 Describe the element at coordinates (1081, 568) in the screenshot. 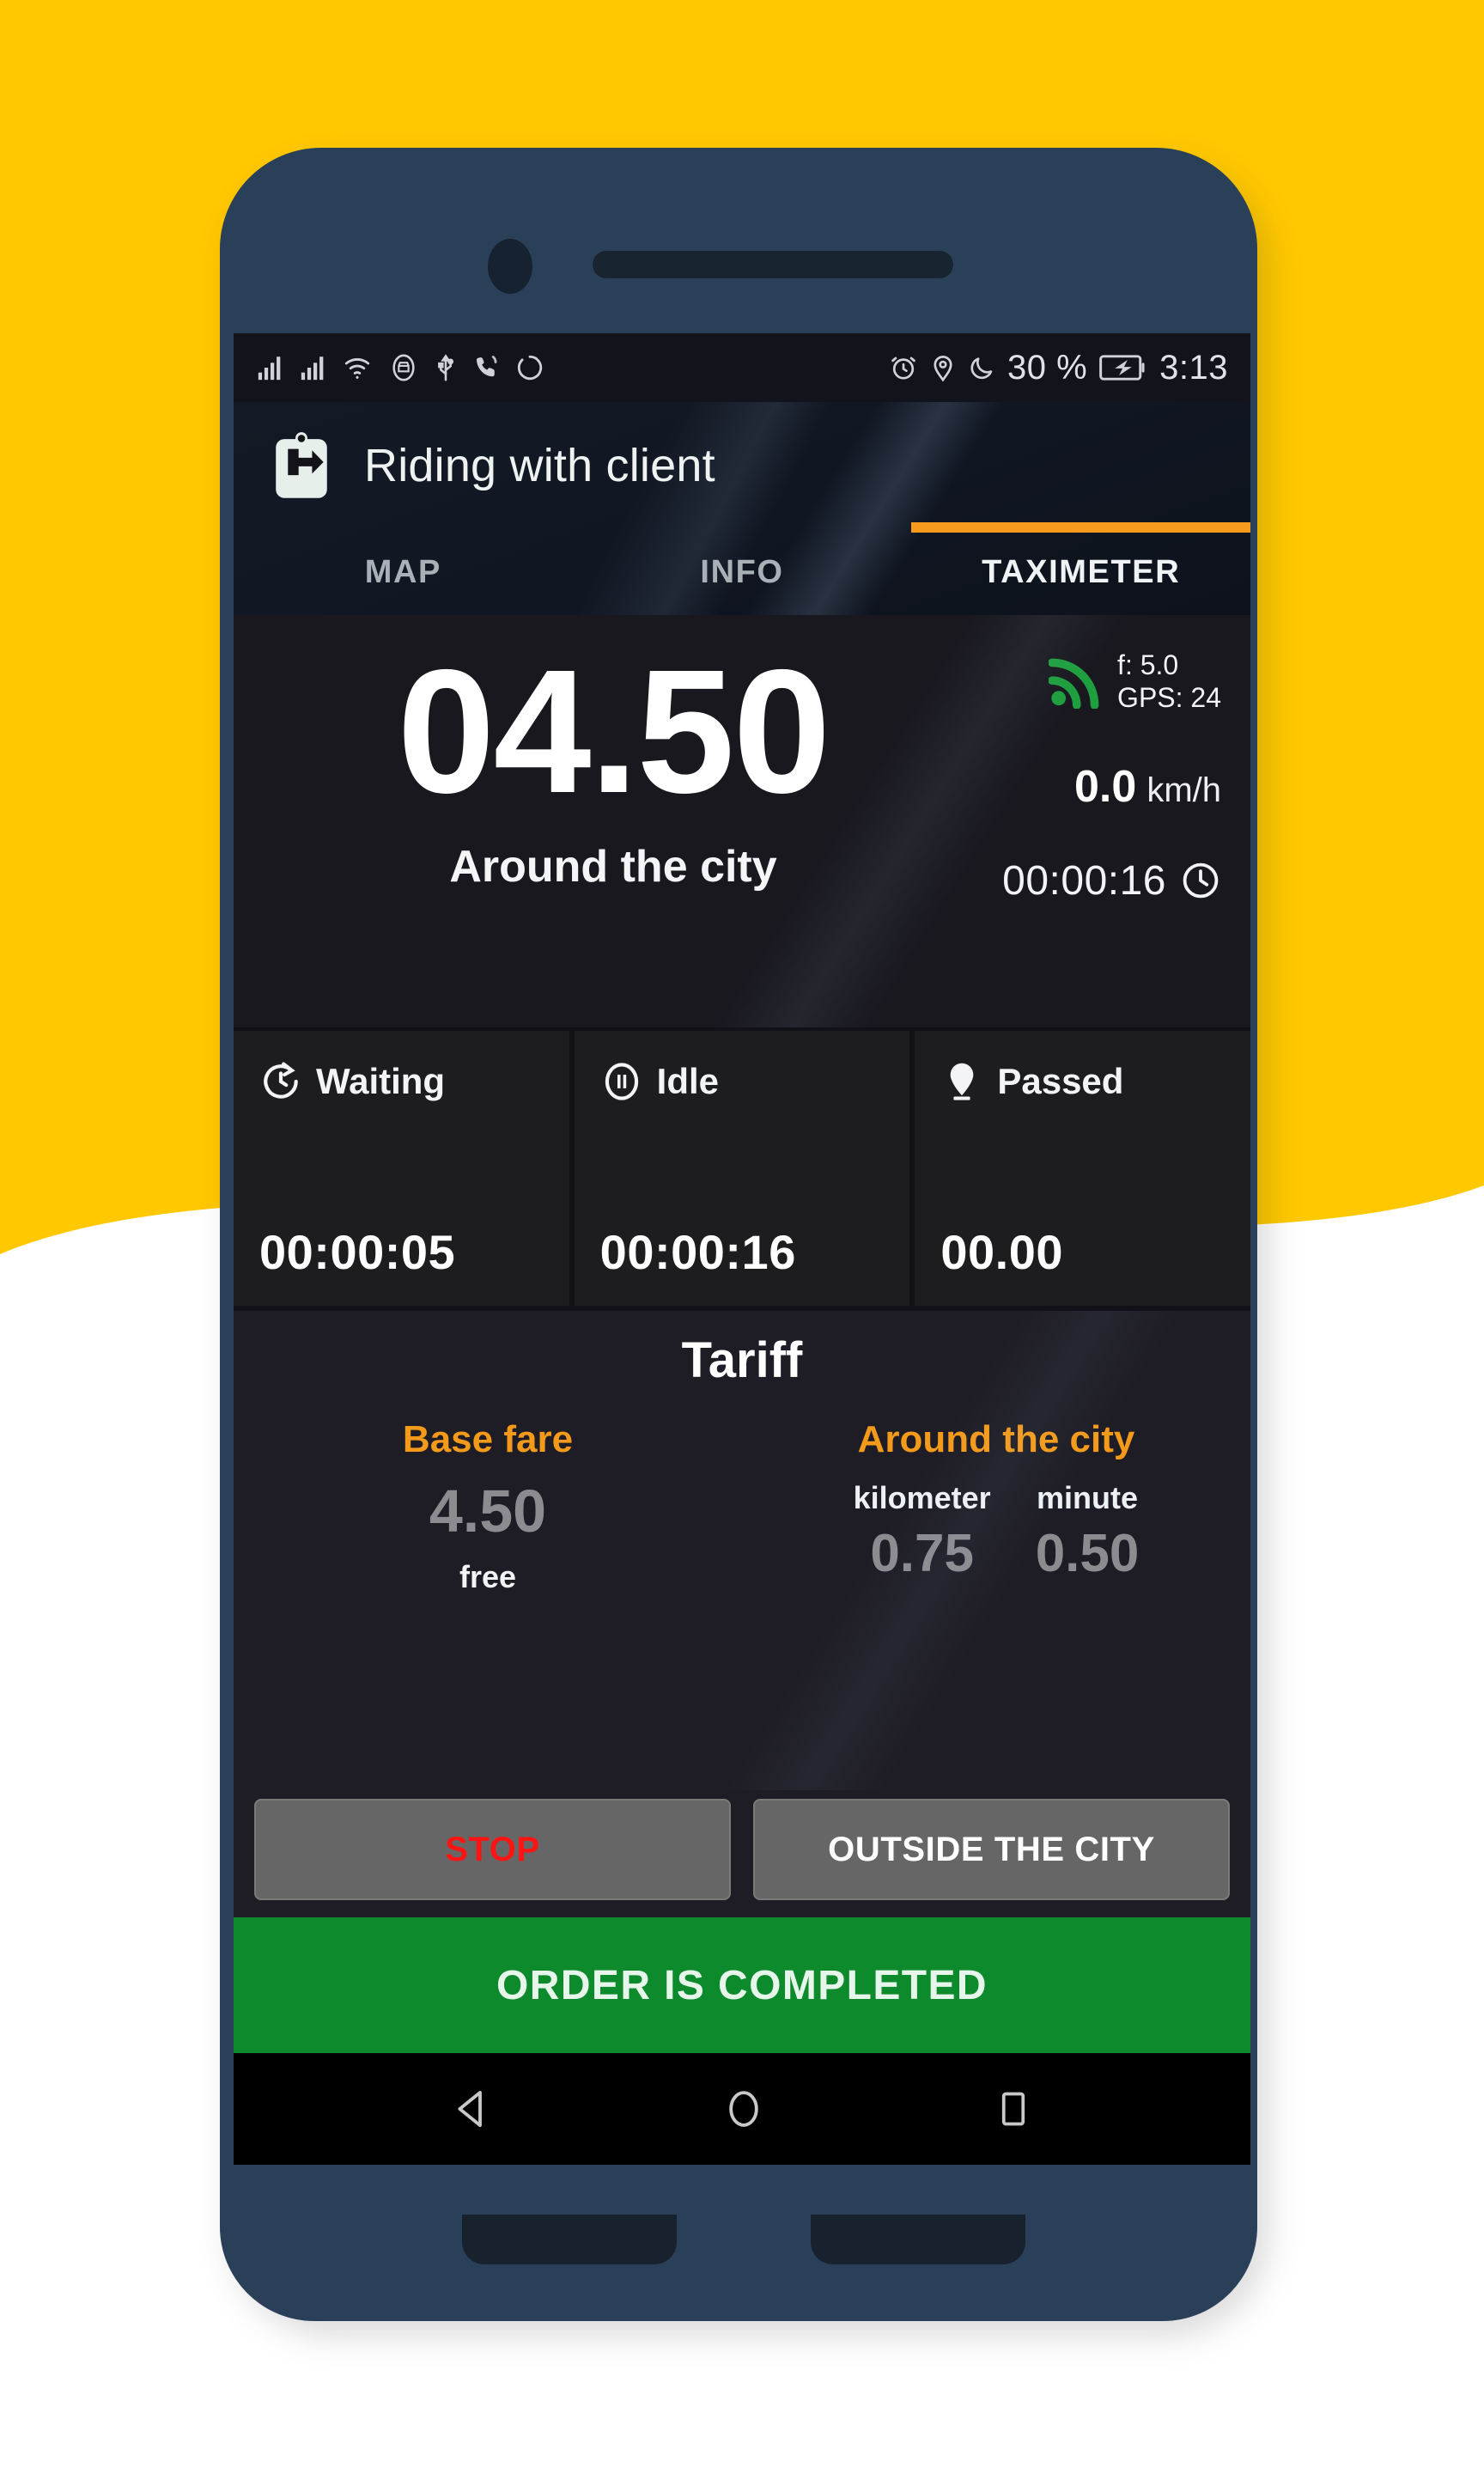

I see `tab-taximeter: TAXIMETER` at that location.